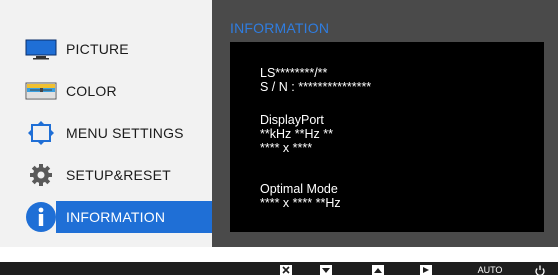 Image resolution: width=558 pixels, height=277 pixels. I want to click on menu-item-label: PICTURE, so click(97, 49).